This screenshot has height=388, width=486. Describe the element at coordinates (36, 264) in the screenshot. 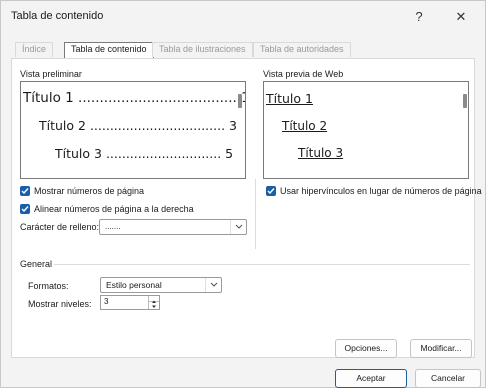

I see `general-heading: General` at that location.